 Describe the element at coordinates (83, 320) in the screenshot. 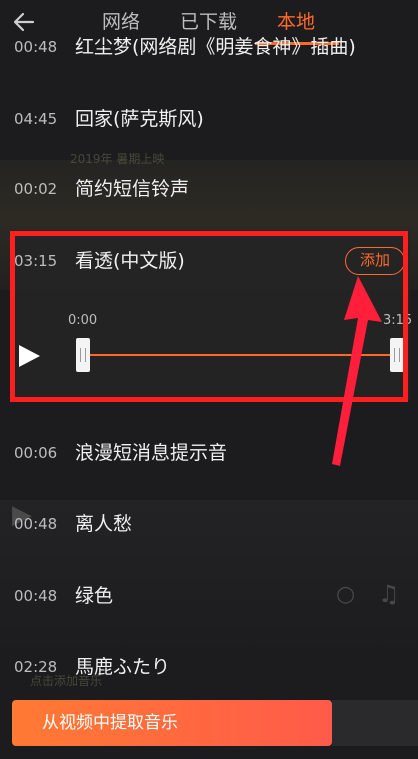

I see `trim-start-time: 0:00` at that location.